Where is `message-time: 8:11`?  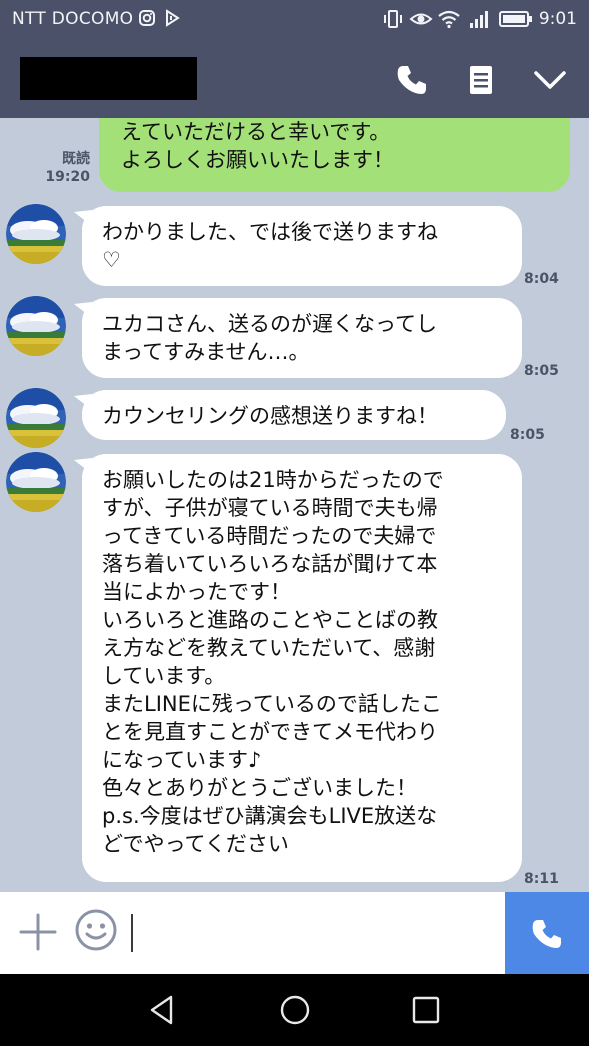
message-time: 8:11 is located at coordinates (541, 879).